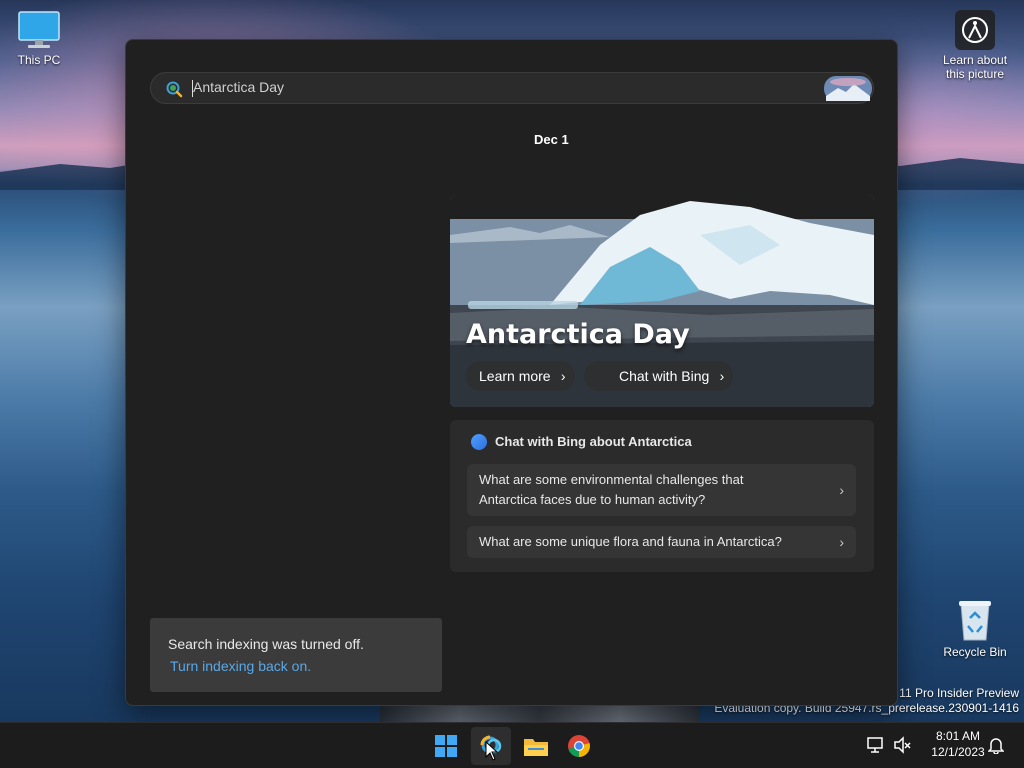 Image resolution: width=1024 pixels, height=768 pixels. I want to click on chat-with-bing-button: Chat with Bing ›, so click(659, 376).